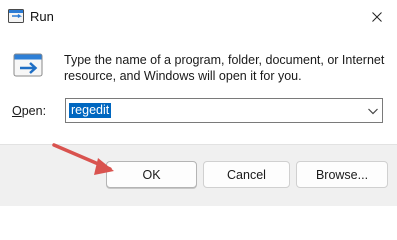 This screenshot has height=240, width=397. I want to click on cancel-button: Cancel, so click(246, 174).